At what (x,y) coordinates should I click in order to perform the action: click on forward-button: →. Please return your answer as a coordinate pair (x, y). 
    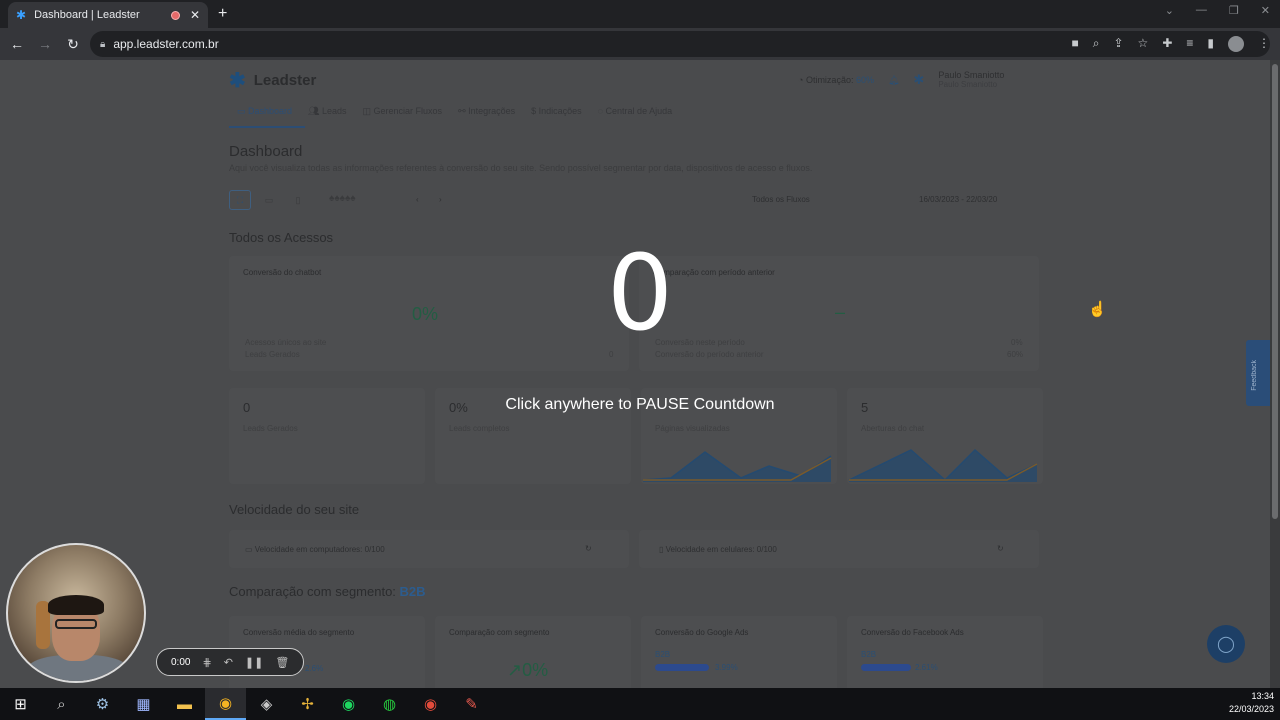
    Looking at the image, I should click on (45, 44).